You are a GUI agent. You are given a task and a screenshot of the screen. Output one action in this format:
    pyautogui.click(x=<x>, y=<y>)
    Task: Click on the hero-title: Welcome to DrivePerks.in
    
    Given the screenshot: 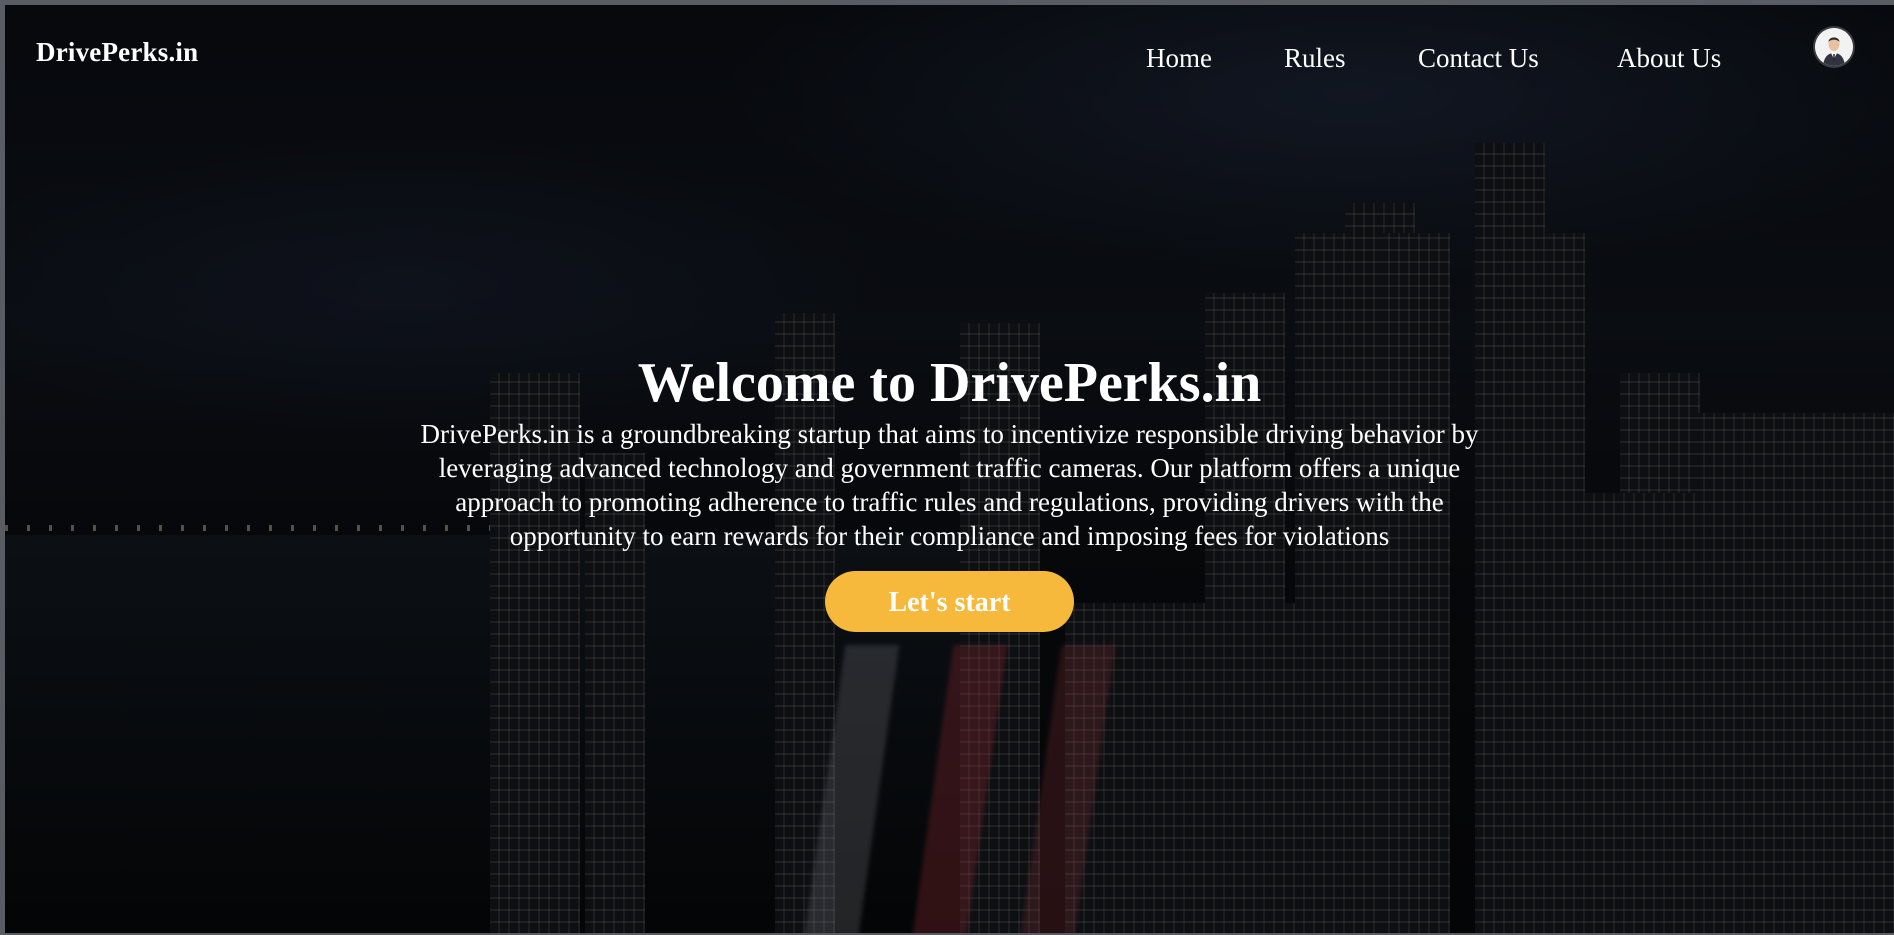 What is the action you would take?
    pyautogui.click(x=949, y=383)
    